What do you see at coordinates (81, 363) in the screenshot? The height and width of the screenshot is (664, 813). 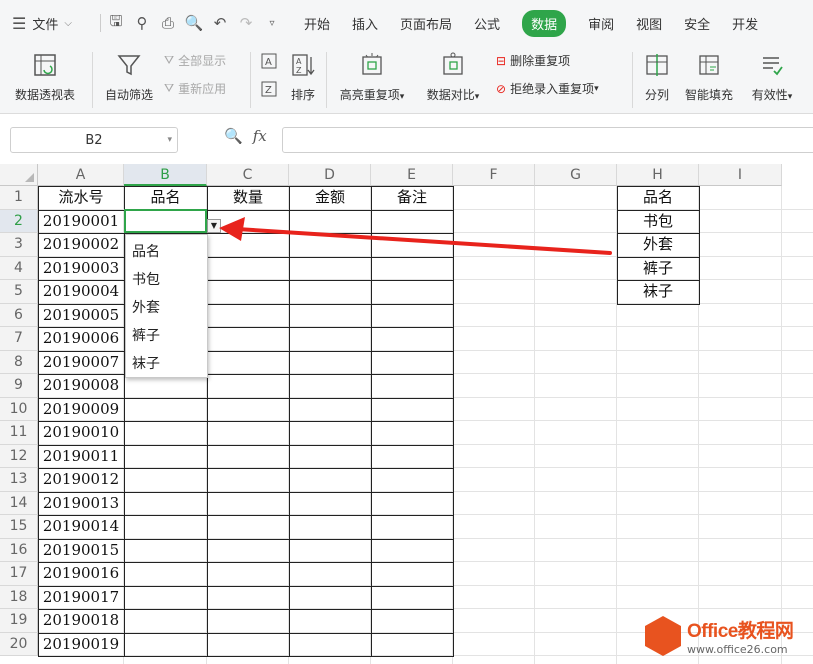 I see `serial-cell: 20190007` at bounding box center [81, 363].